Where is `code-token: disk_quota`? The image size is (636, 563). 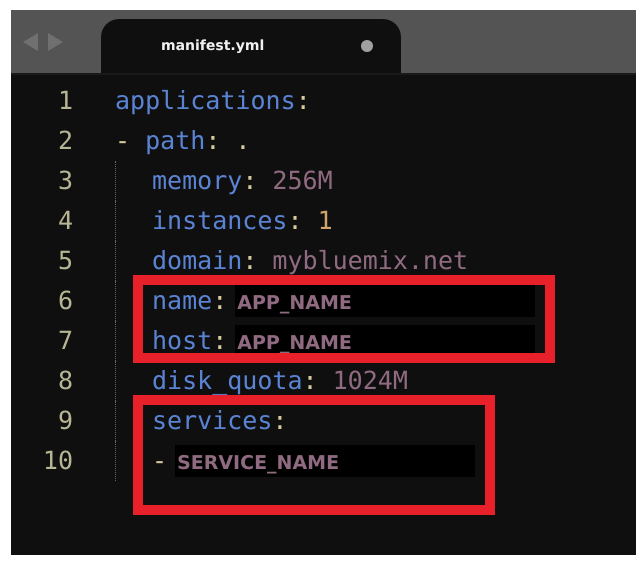
code-token: disk_quota is located at coordinates (227, 381).